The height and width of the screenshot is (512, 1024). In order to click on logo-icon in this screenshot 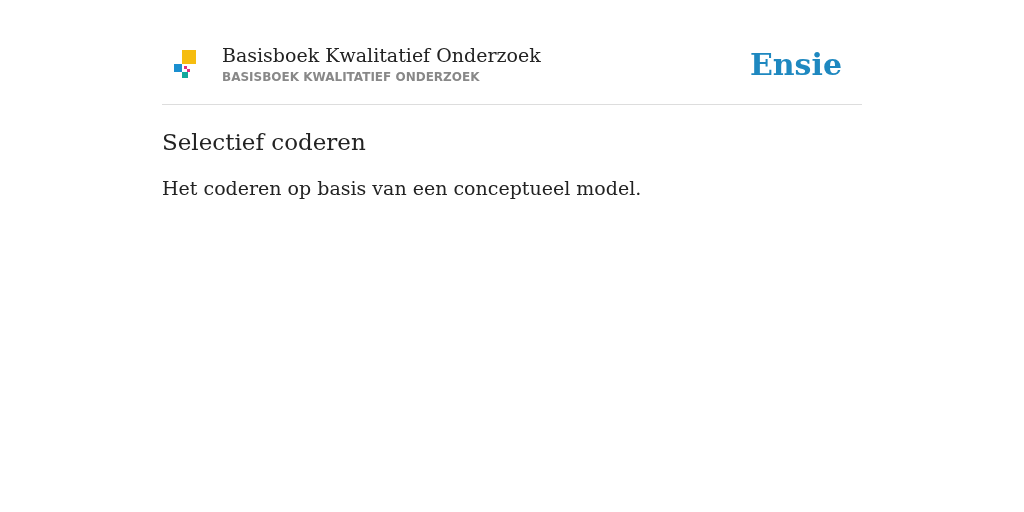, I will do `click(185, 64)`.